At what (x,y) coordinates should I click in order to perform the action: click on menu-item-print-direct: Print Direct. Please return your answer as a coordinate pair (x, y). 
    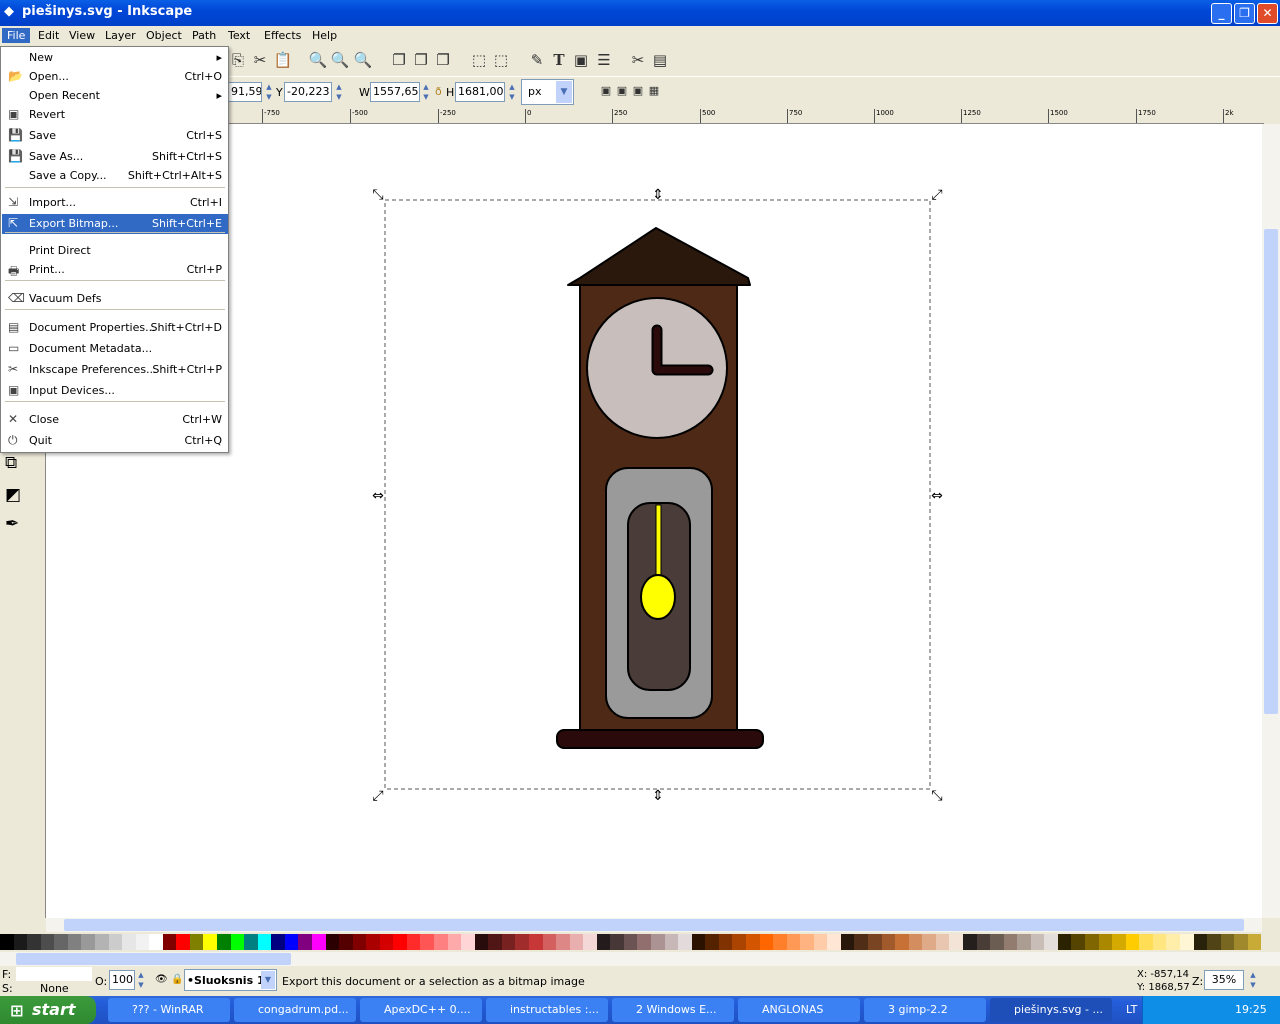
    Looking at the image, I should click on (115, 251).